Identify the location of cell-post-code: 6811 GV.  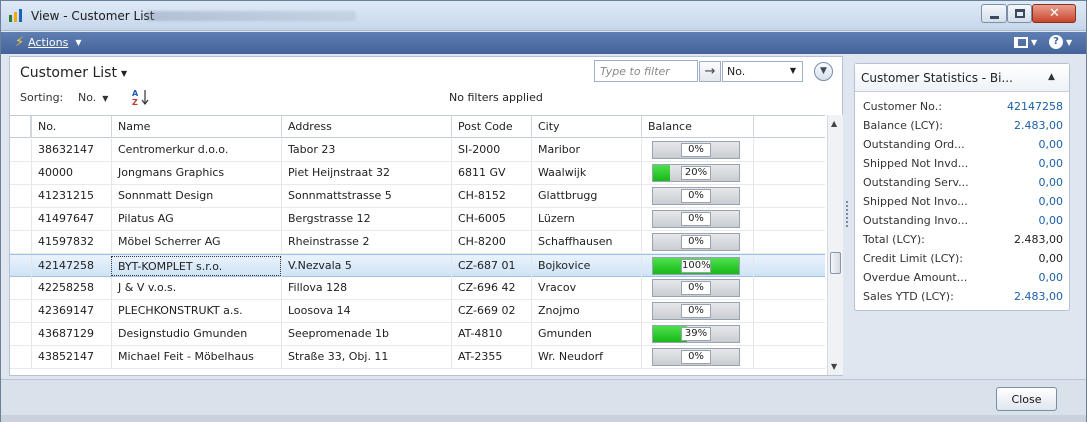
(491, 173).